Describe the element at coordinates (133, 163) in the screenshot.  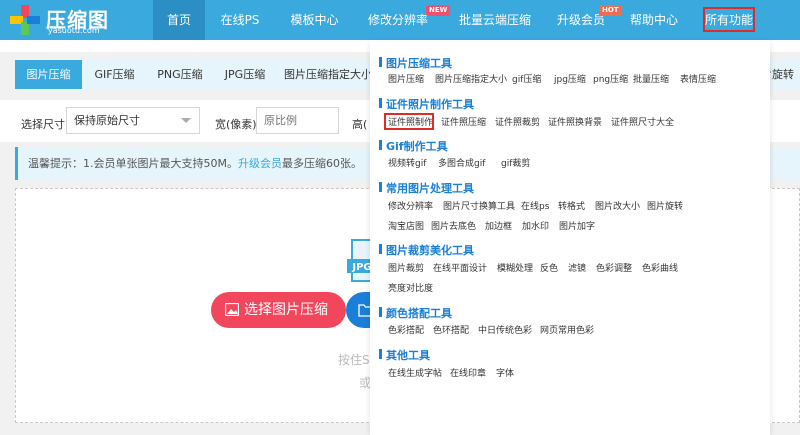
I see `tip-text: 温馨提示：1.会员单张图片最大支持50M。` at that location.